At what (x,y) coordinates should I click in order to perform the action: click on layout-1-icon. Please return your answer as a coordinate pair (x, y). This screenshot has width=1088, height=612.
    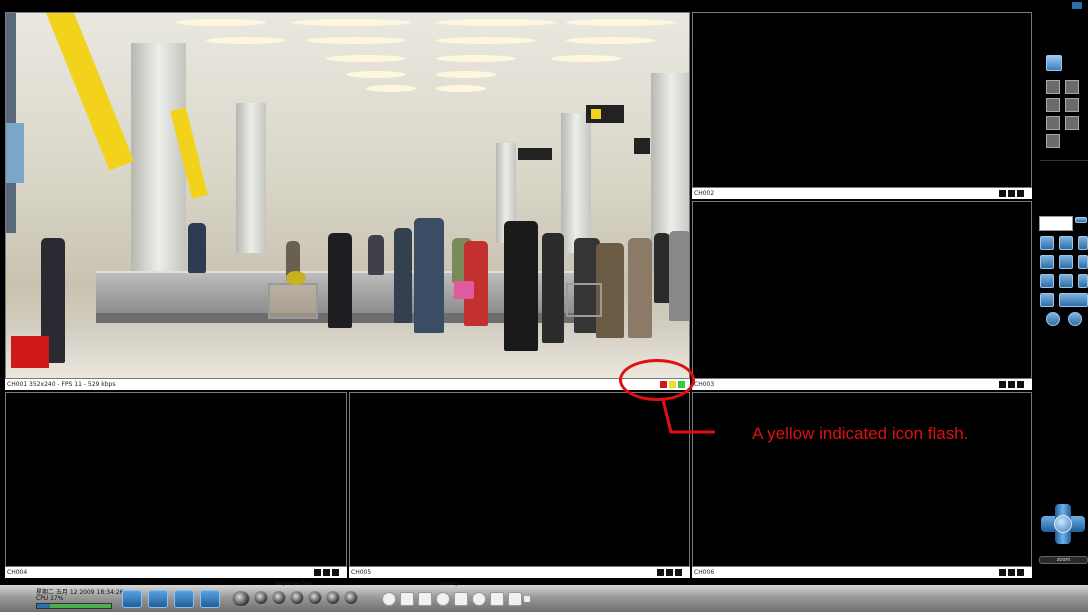
    Looking at the image, I should click on (1053, 87).